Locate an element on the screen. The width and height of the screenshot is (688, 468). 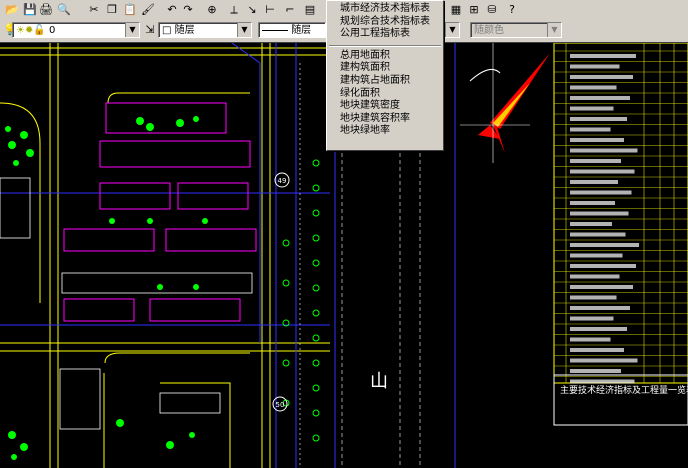
bubble-49: 49 is located at coordinates (282, 181).